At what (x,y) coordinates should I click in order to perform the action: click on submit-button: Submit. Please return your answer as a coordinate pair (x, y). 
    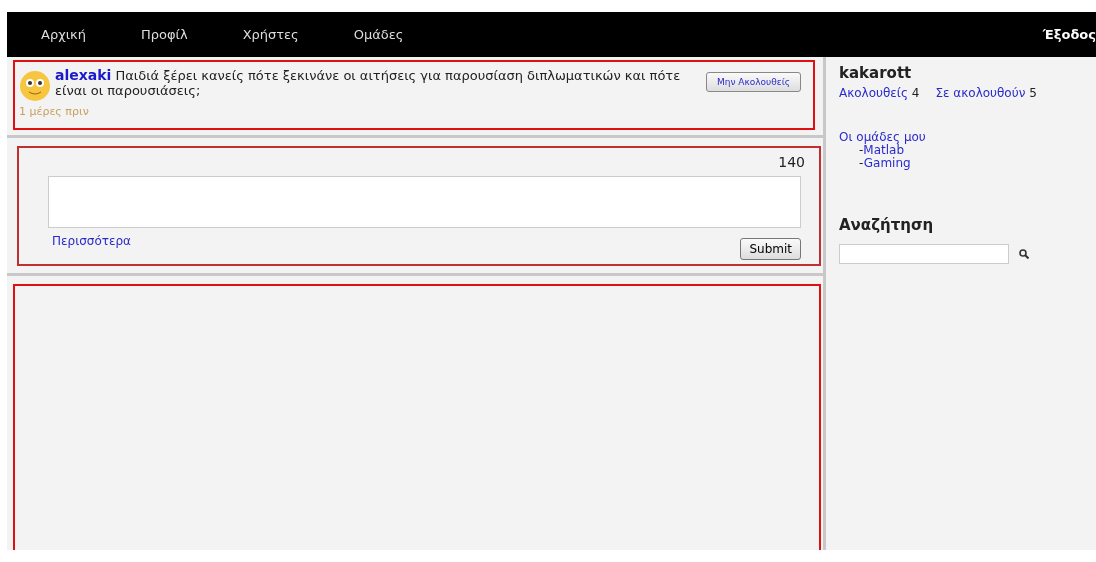
    Looking at the image, I should click on (770, 249).